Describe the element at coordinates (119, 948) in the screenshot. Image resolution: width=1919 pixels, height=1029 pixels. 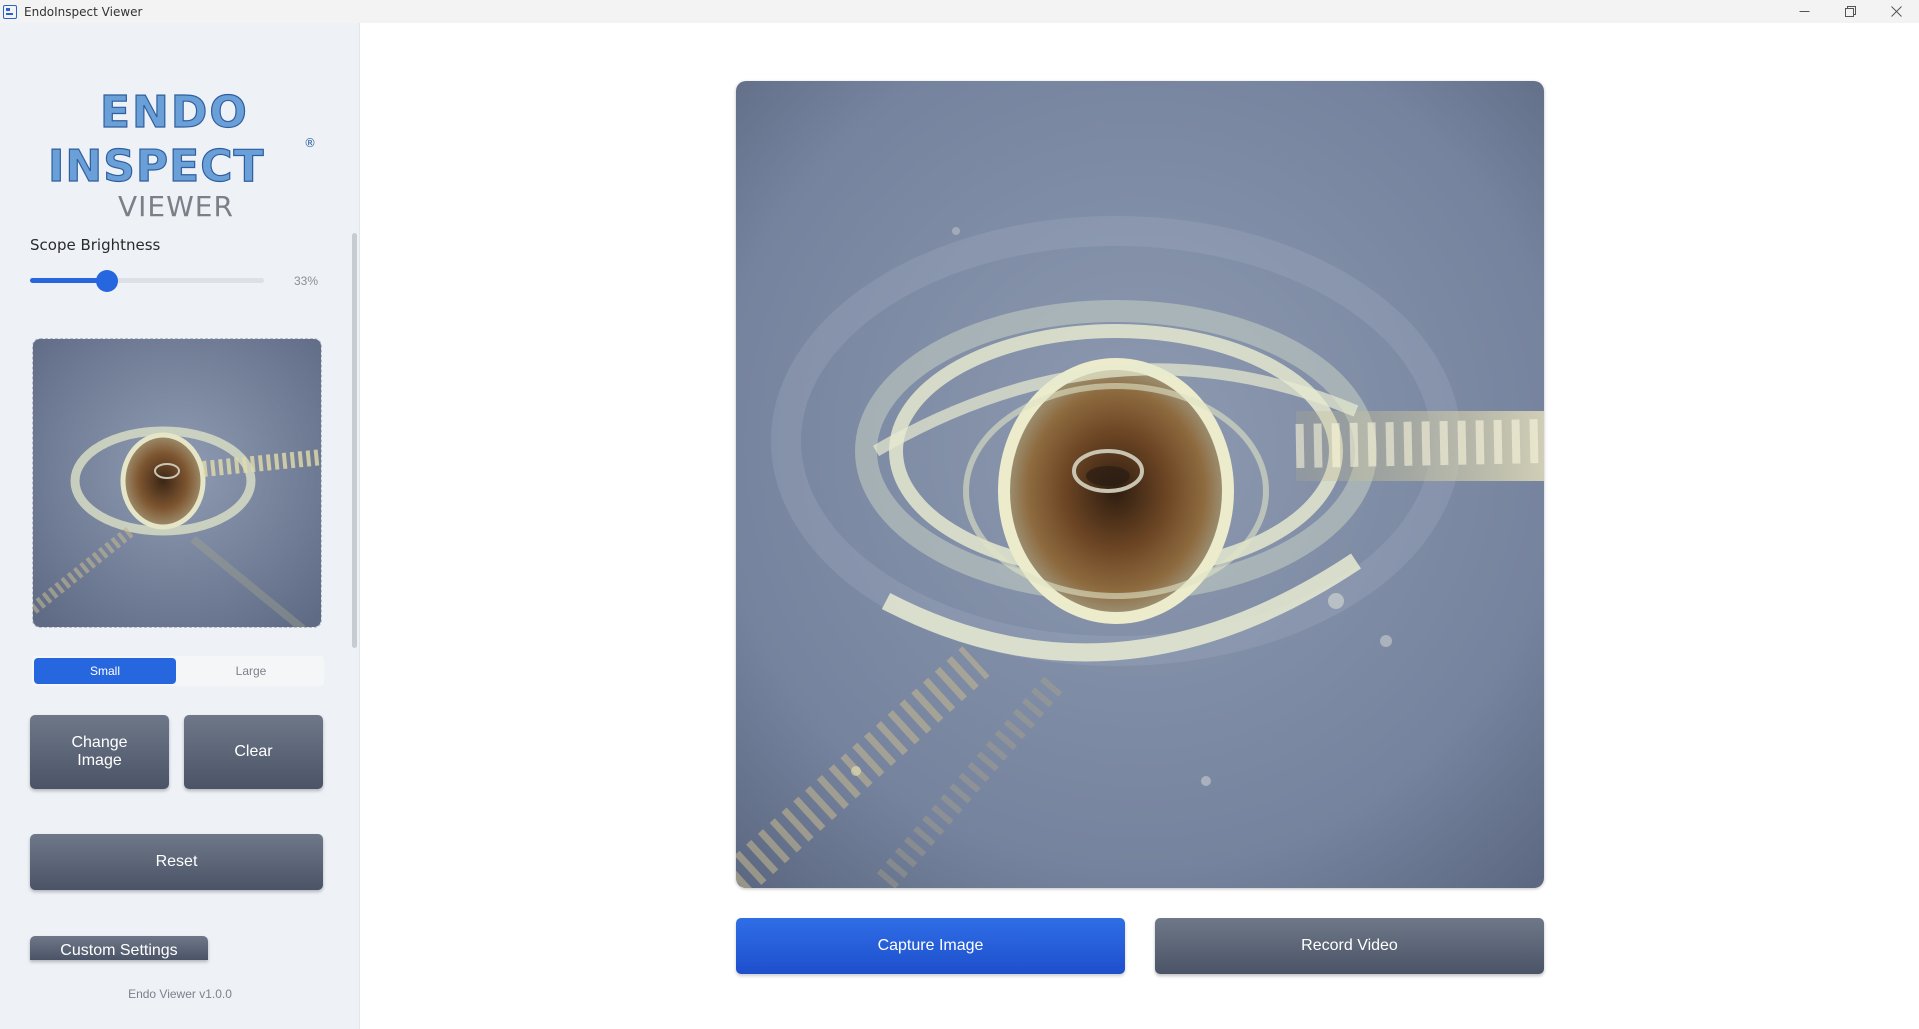
I see `custom-settings-button: Custom Settings` at that location.